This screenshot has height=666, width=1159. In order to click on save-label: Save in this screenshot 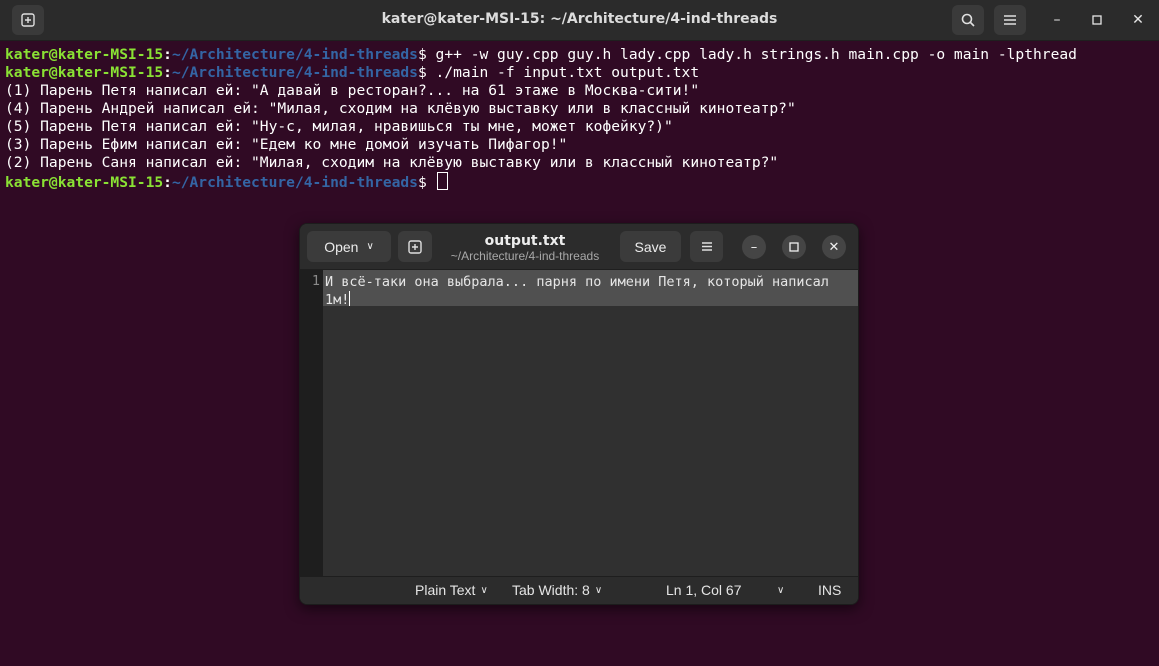, I will do `click(650, 246)`.